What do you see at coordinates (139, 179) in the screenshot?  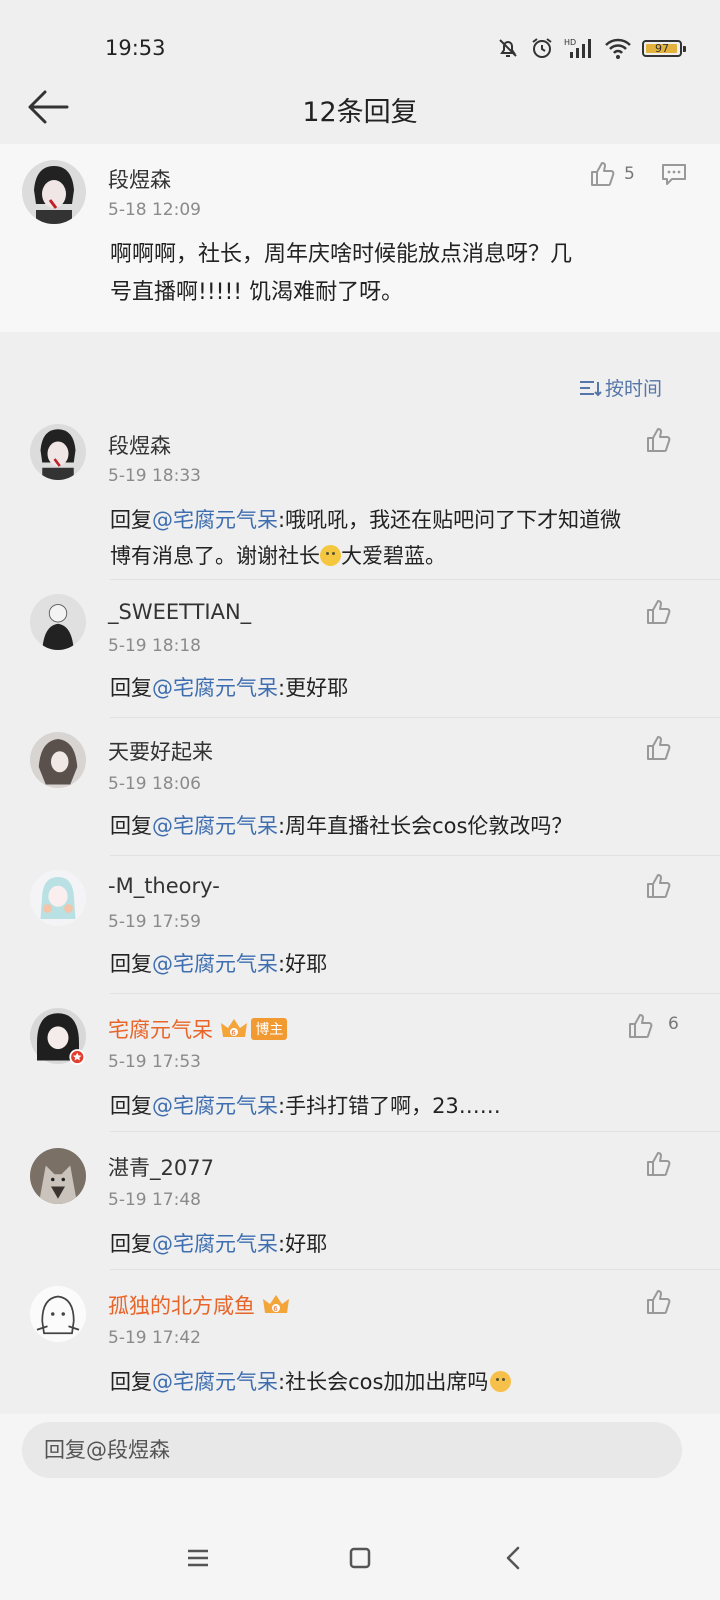 I see `comment-author: 段煜森` at bounding box center [139, 179].